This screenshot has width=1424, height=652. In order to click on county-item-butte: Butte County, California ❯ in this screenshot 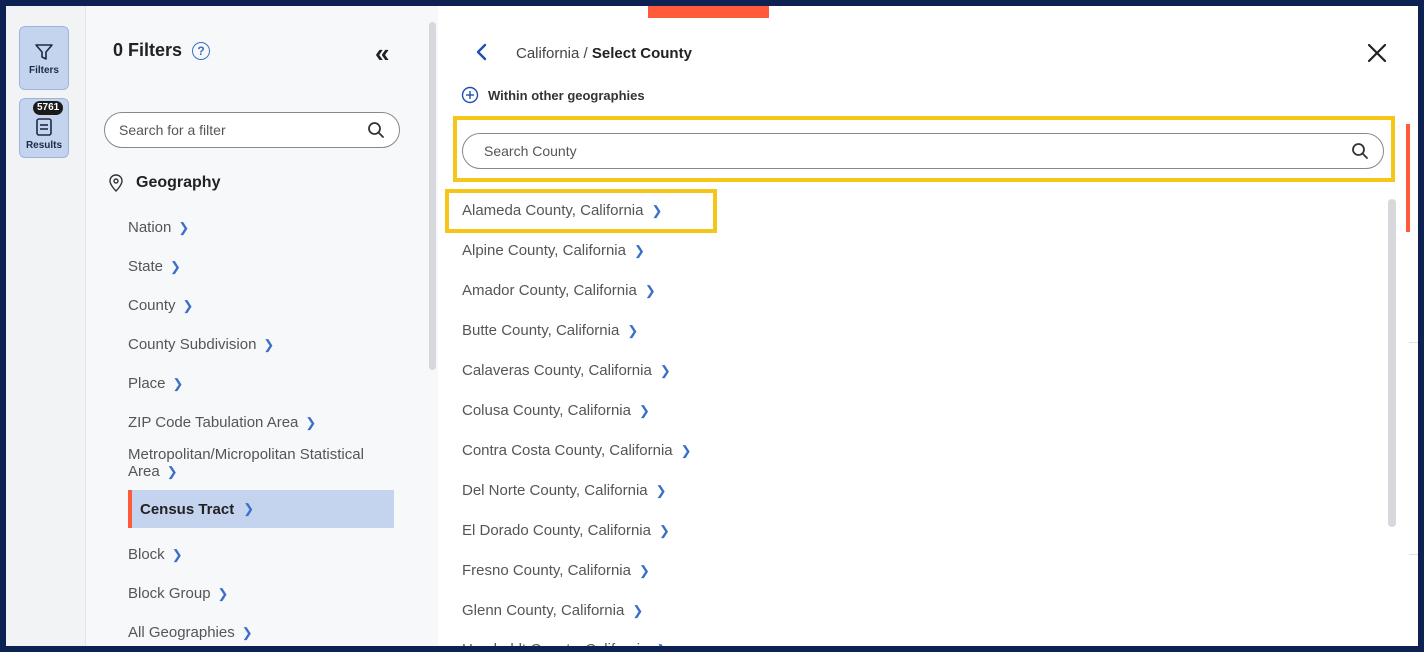, I will do `click(550, 330)`.